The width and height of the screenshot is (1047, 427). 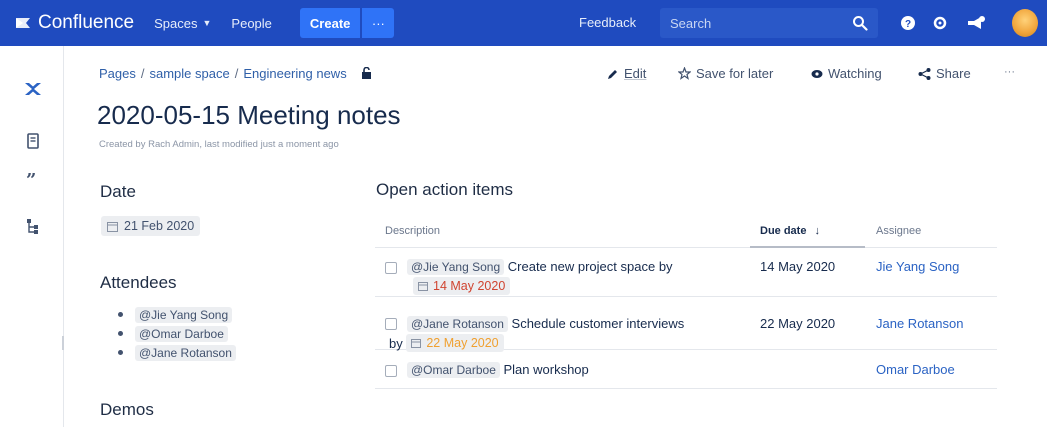 I want to click on due-date-cell: 22 May 2020, so click(x=798, y=323).